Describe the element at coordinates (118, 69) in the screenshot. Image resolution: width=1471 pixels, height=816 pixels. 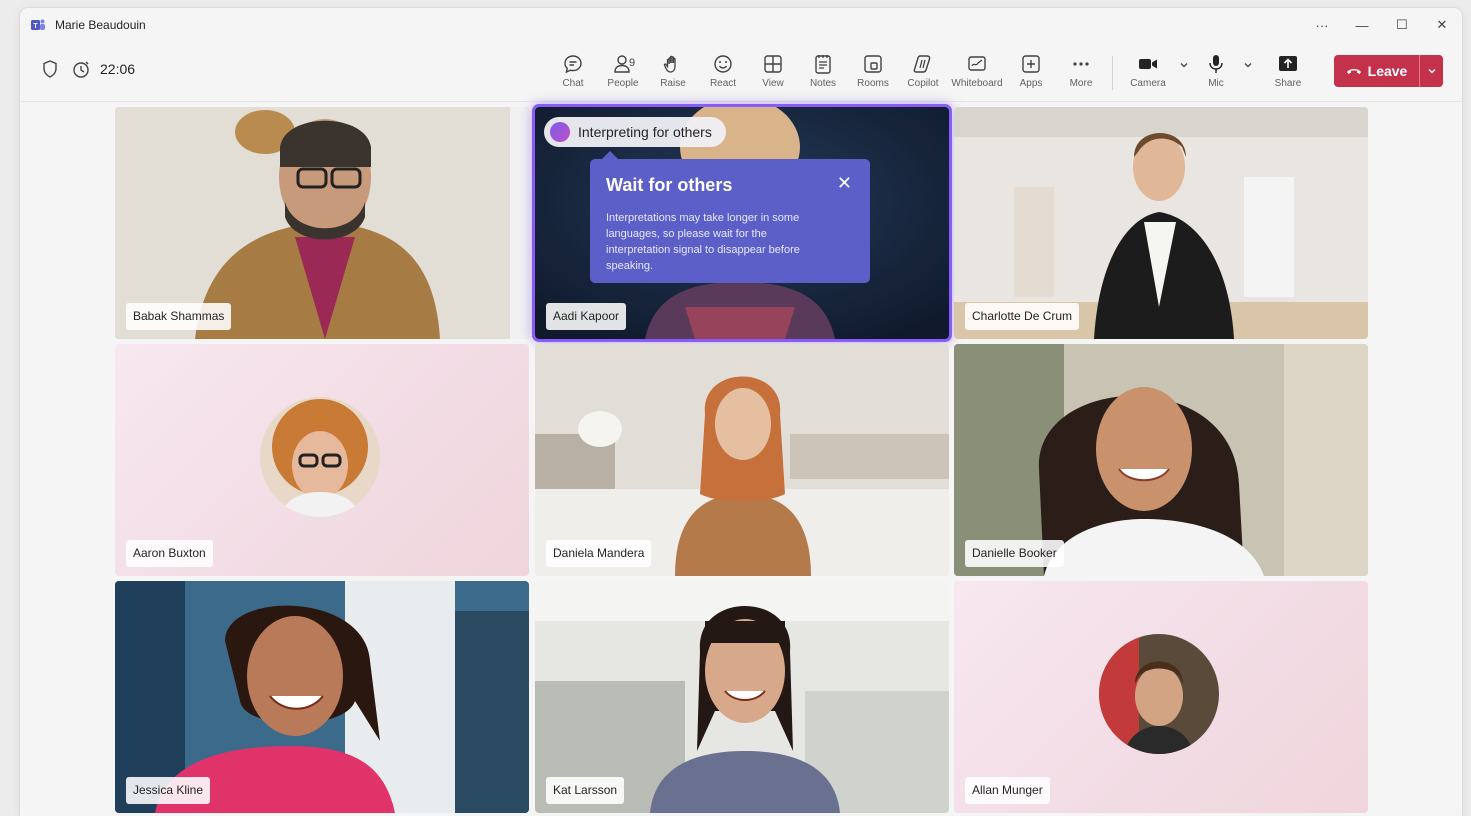
I see `meeting-timer: 22:06` at that location.